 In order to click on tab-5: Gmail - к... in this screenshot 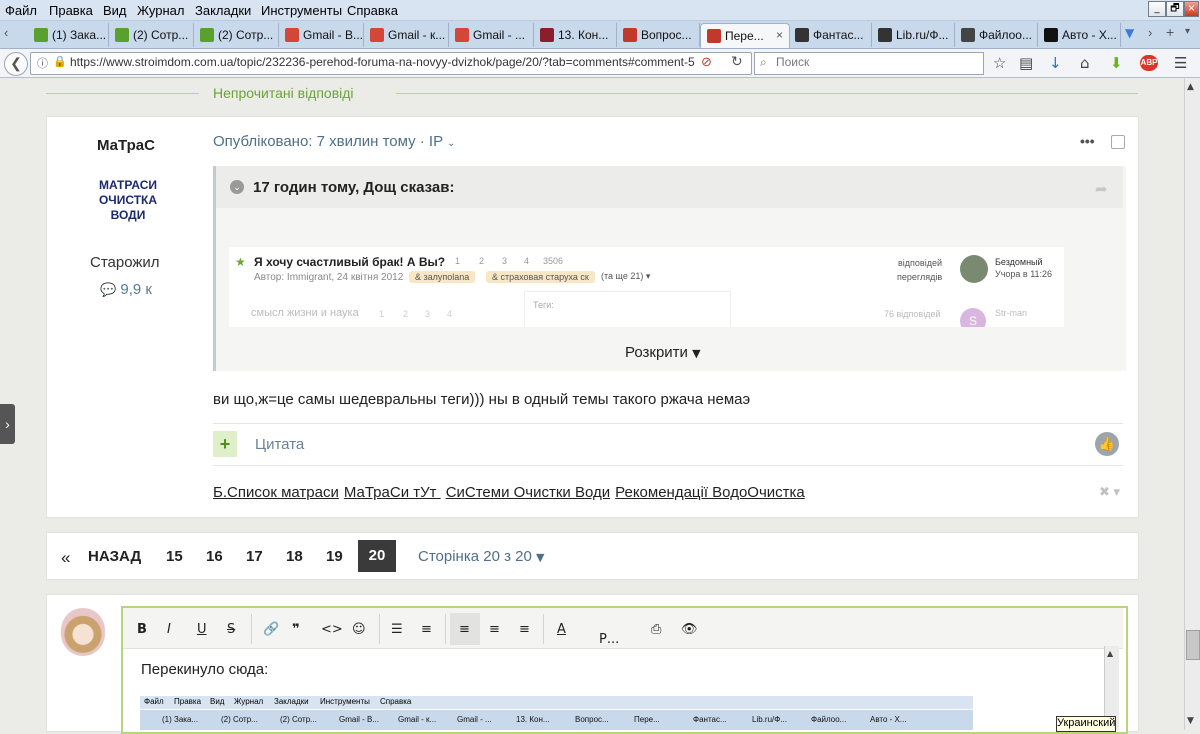, I will do `click(406, 35)`.